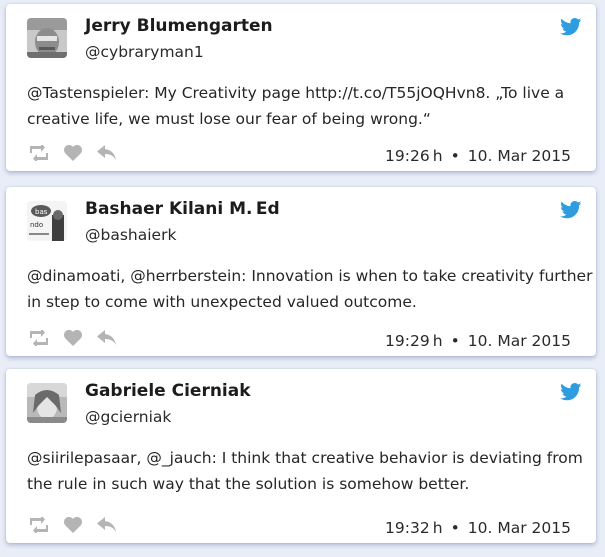 Image resolution: width=605 pixels, height=557 pixels. I want to click on tweet-timestamp: 19:29 h • 10. Mar 2015, so click(478, 341).